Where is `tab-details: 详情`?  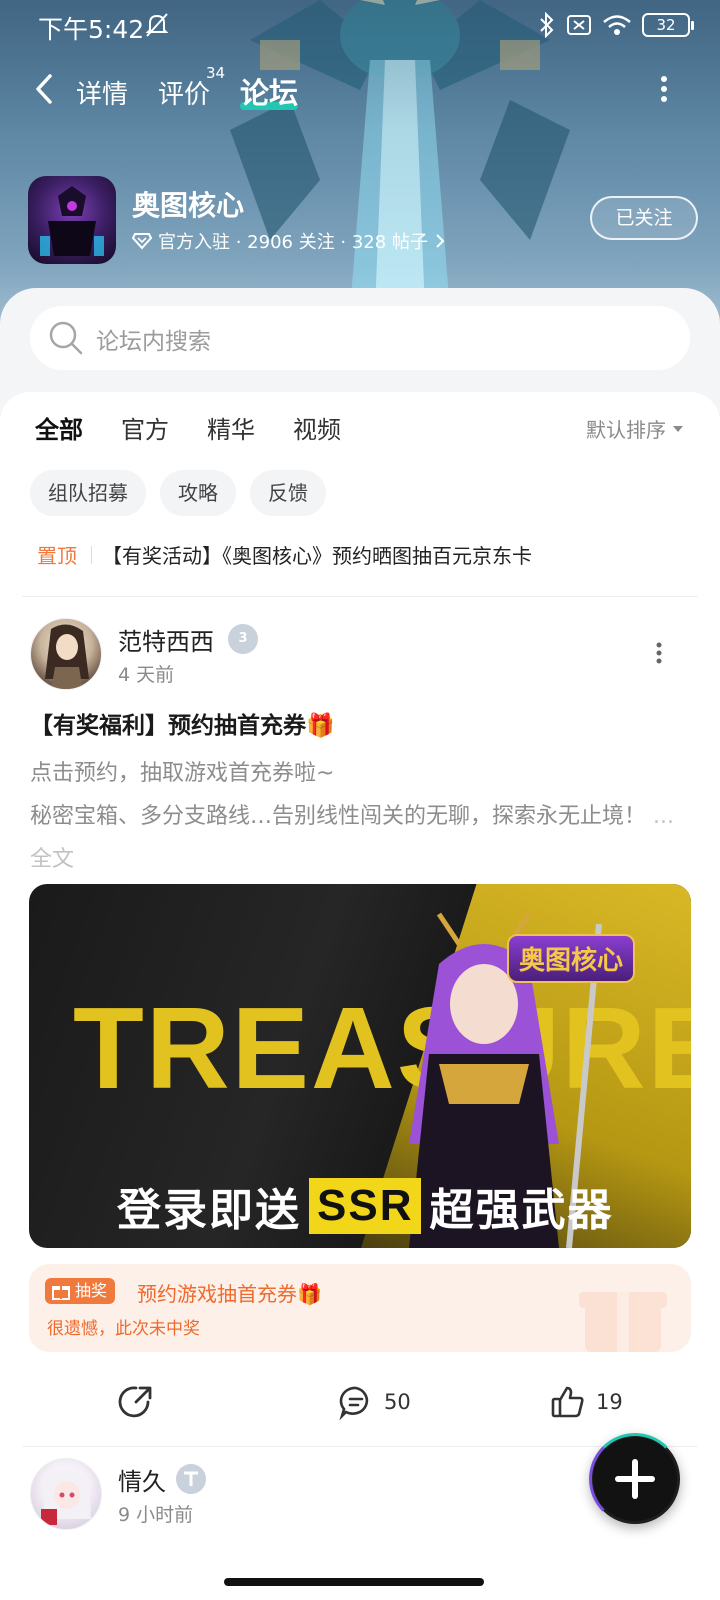
tab-details: 详情 is located at coordinates (102, 92).